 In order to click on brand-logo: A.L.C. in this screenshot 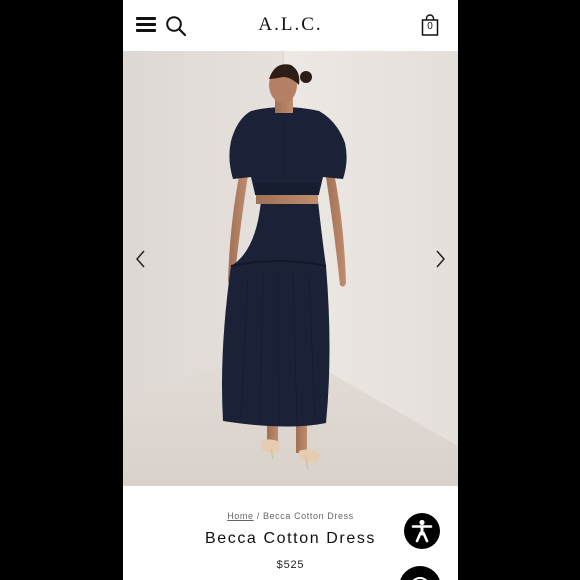, I will do `click(290, 25)`.